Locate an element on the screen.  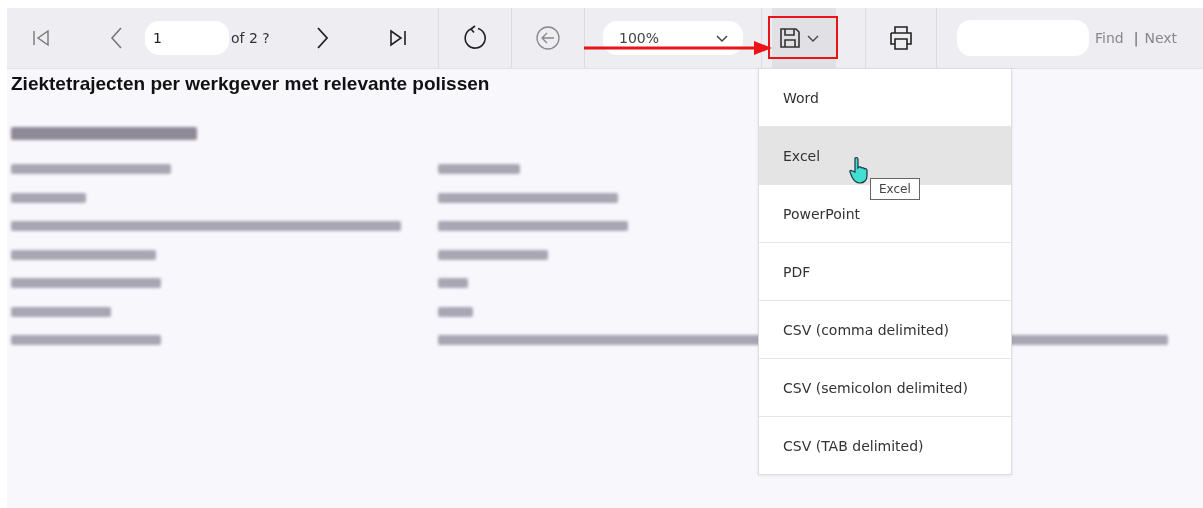
last-page-icon is located at coordinates (397, 38).